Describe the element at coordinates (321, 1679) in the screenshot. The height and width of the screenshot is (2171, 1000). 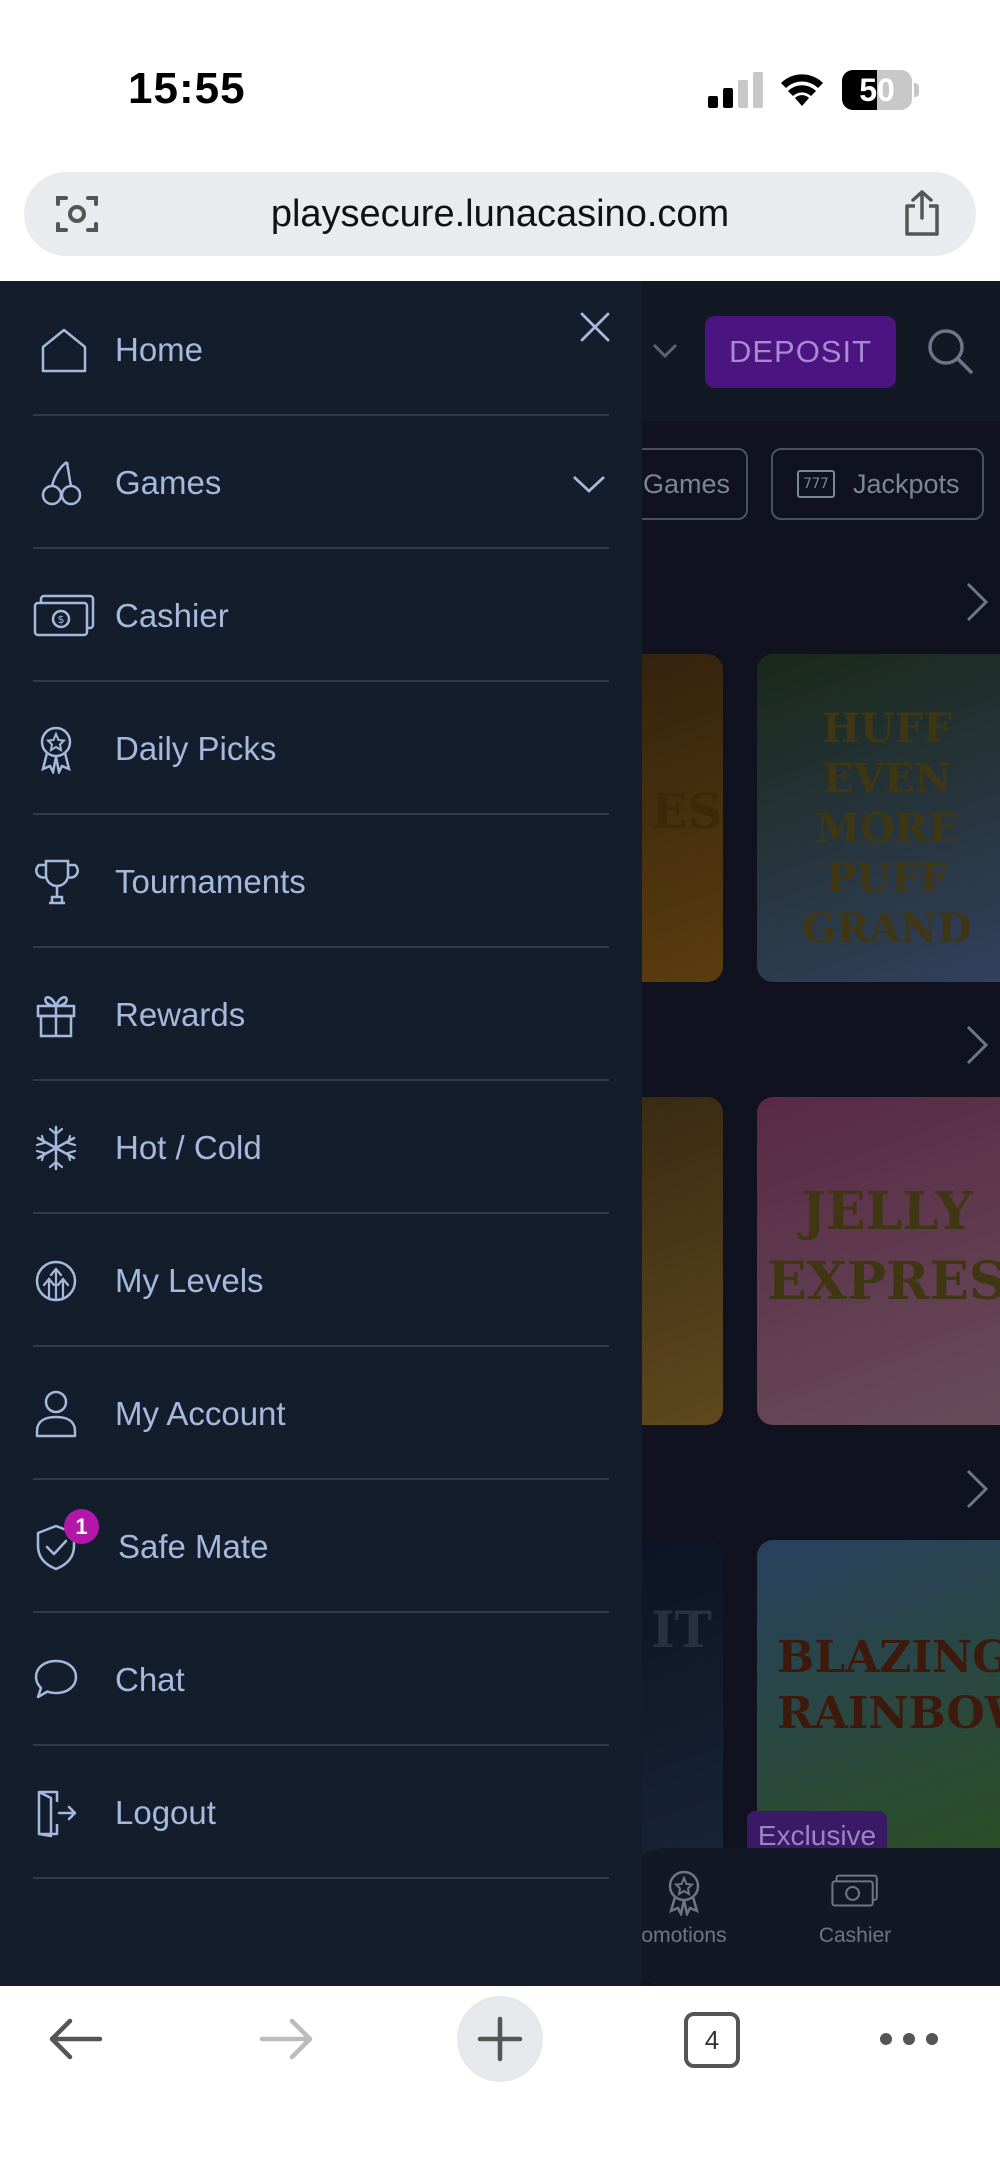
I see `menu-item-chat: Chat` at that location.